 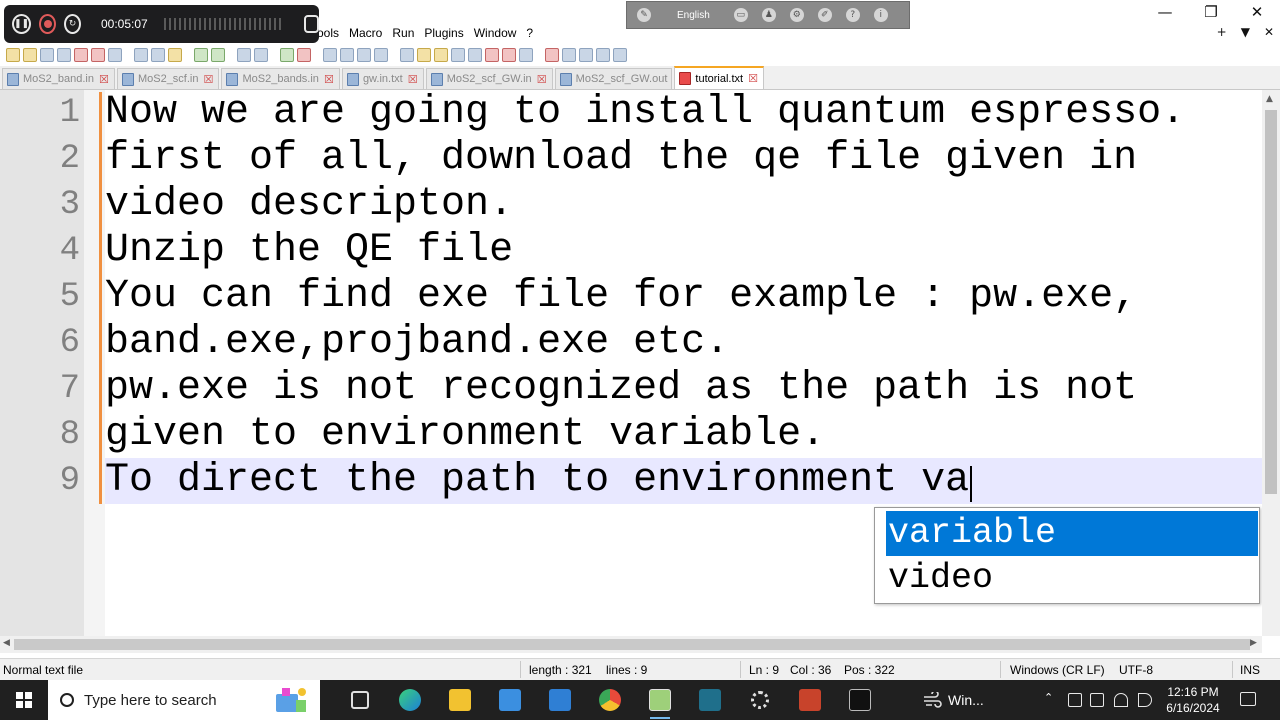 What do you see at coordinates (175, 55) in the screenshot?
I see `paste-icon` at bounding box center [175, 55].